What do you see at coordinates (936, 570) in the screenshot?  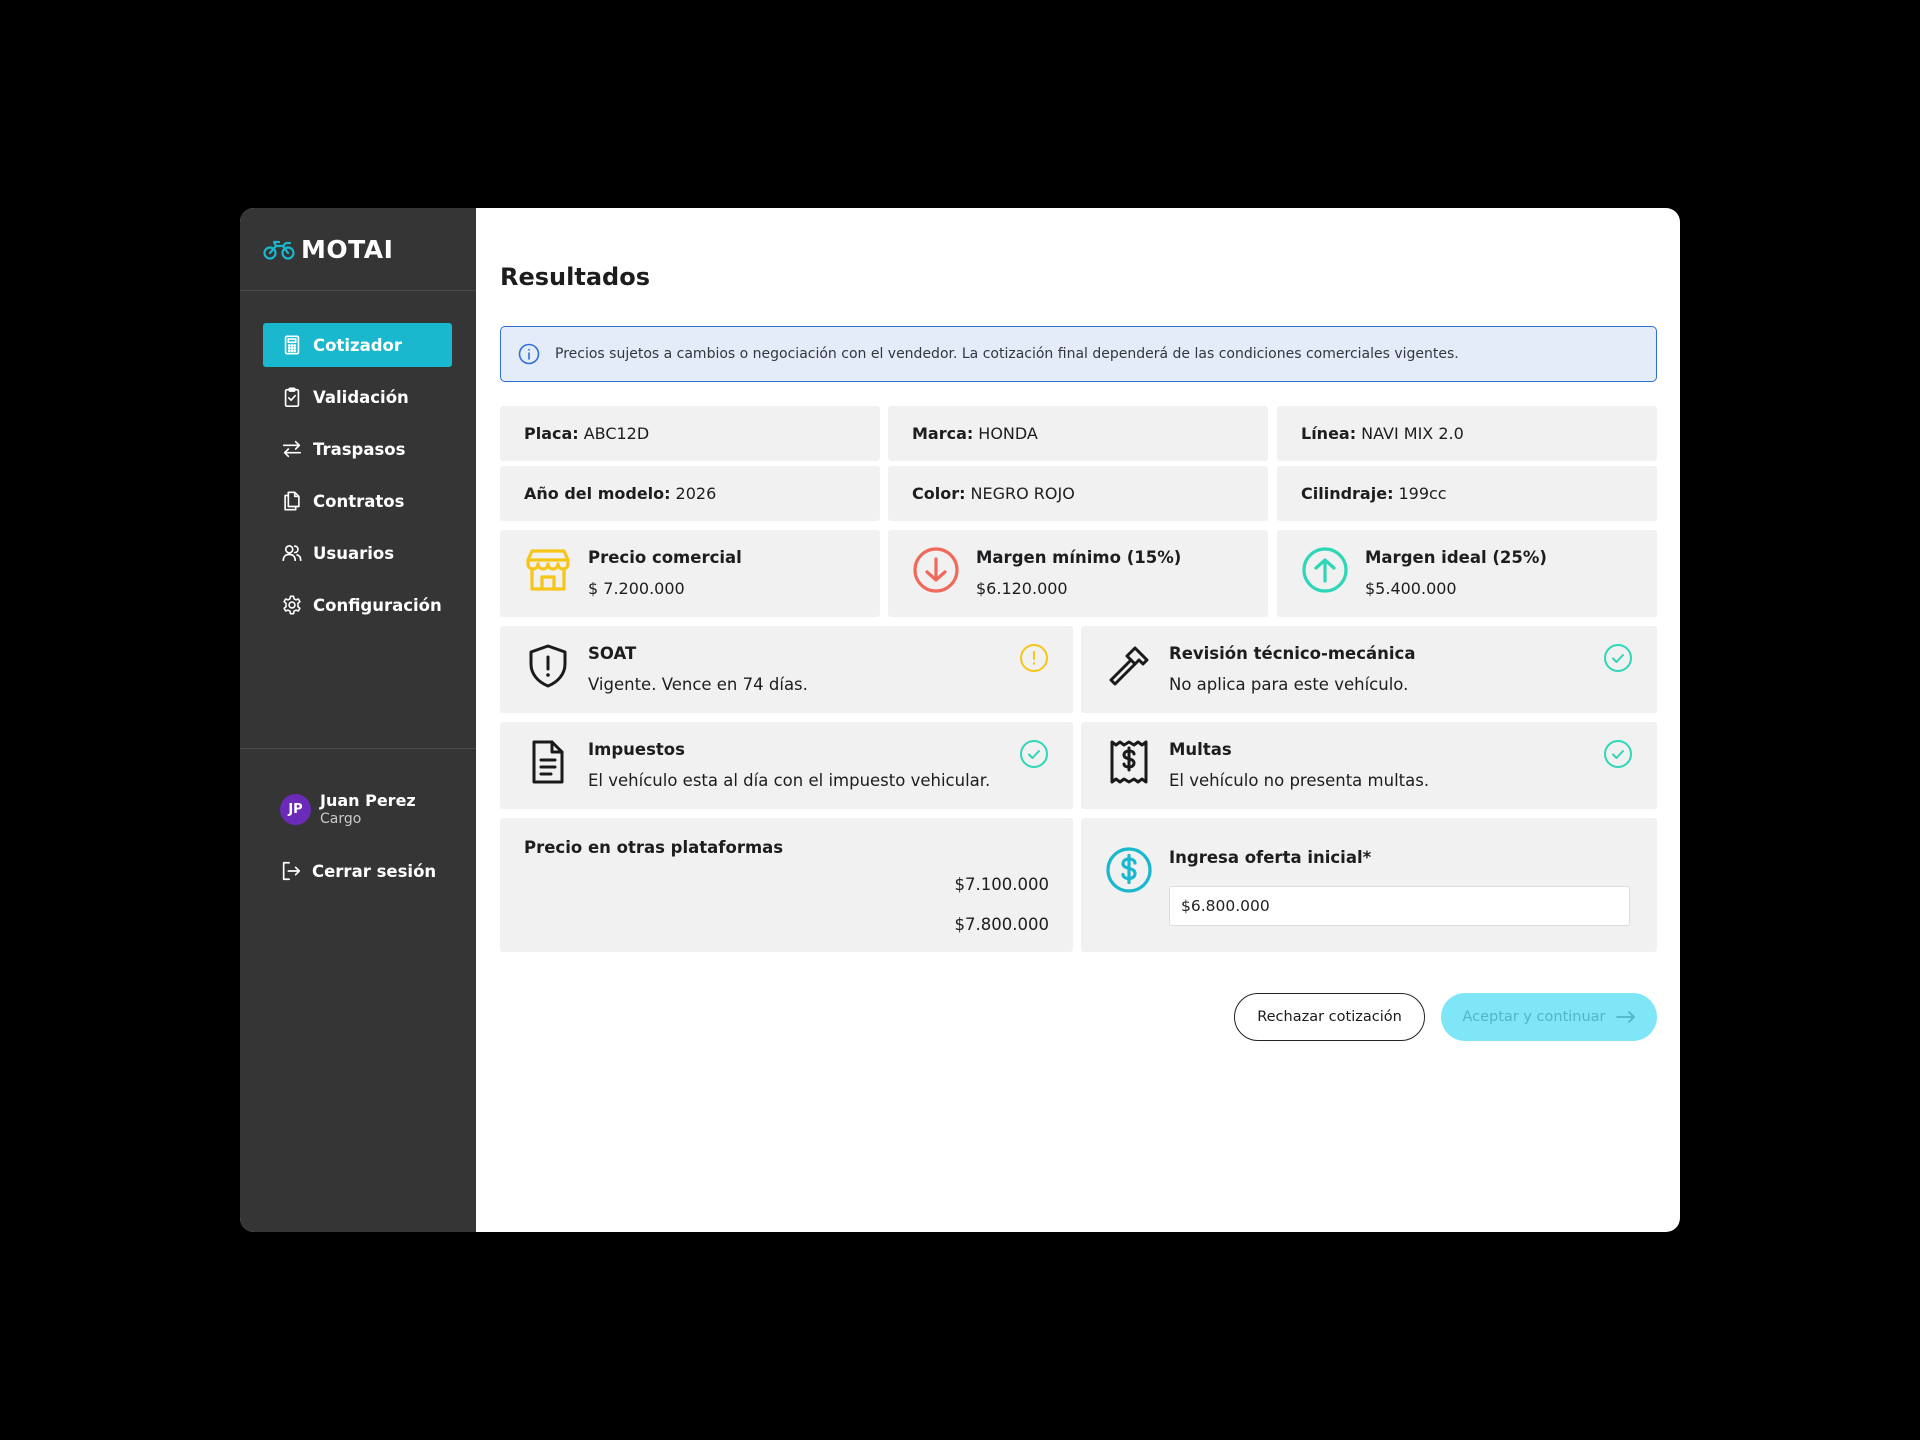 I see `arrow-down-circle-icon` at bounding box center [936, 570].